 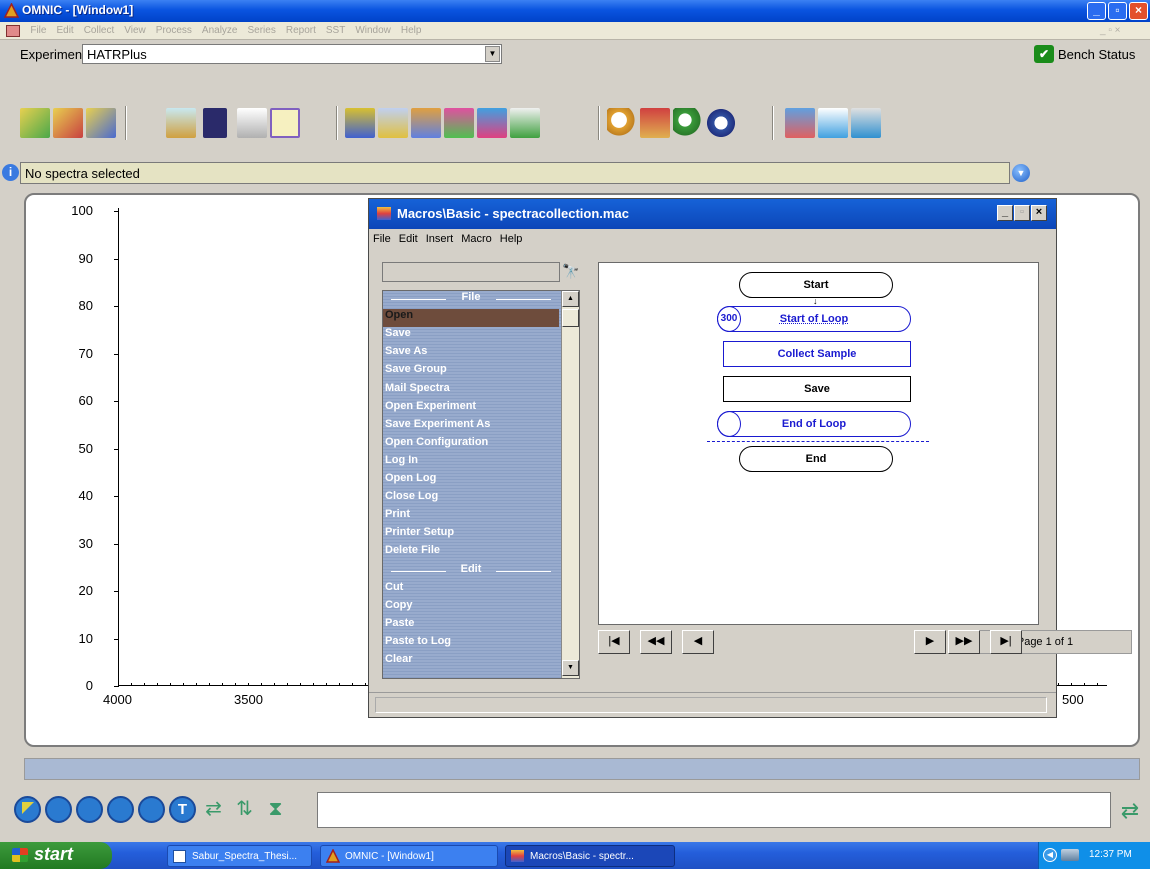 I want to click on binoculars-icon: 🔭, so click(x=570, y=271).